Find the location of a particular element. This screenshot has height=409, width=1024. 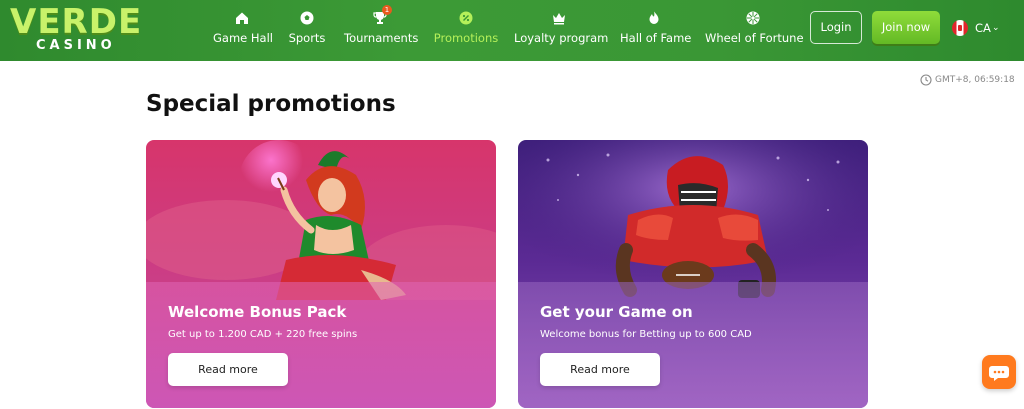

nav-game-hall: Game Hall is located at coordinates (243, 30).